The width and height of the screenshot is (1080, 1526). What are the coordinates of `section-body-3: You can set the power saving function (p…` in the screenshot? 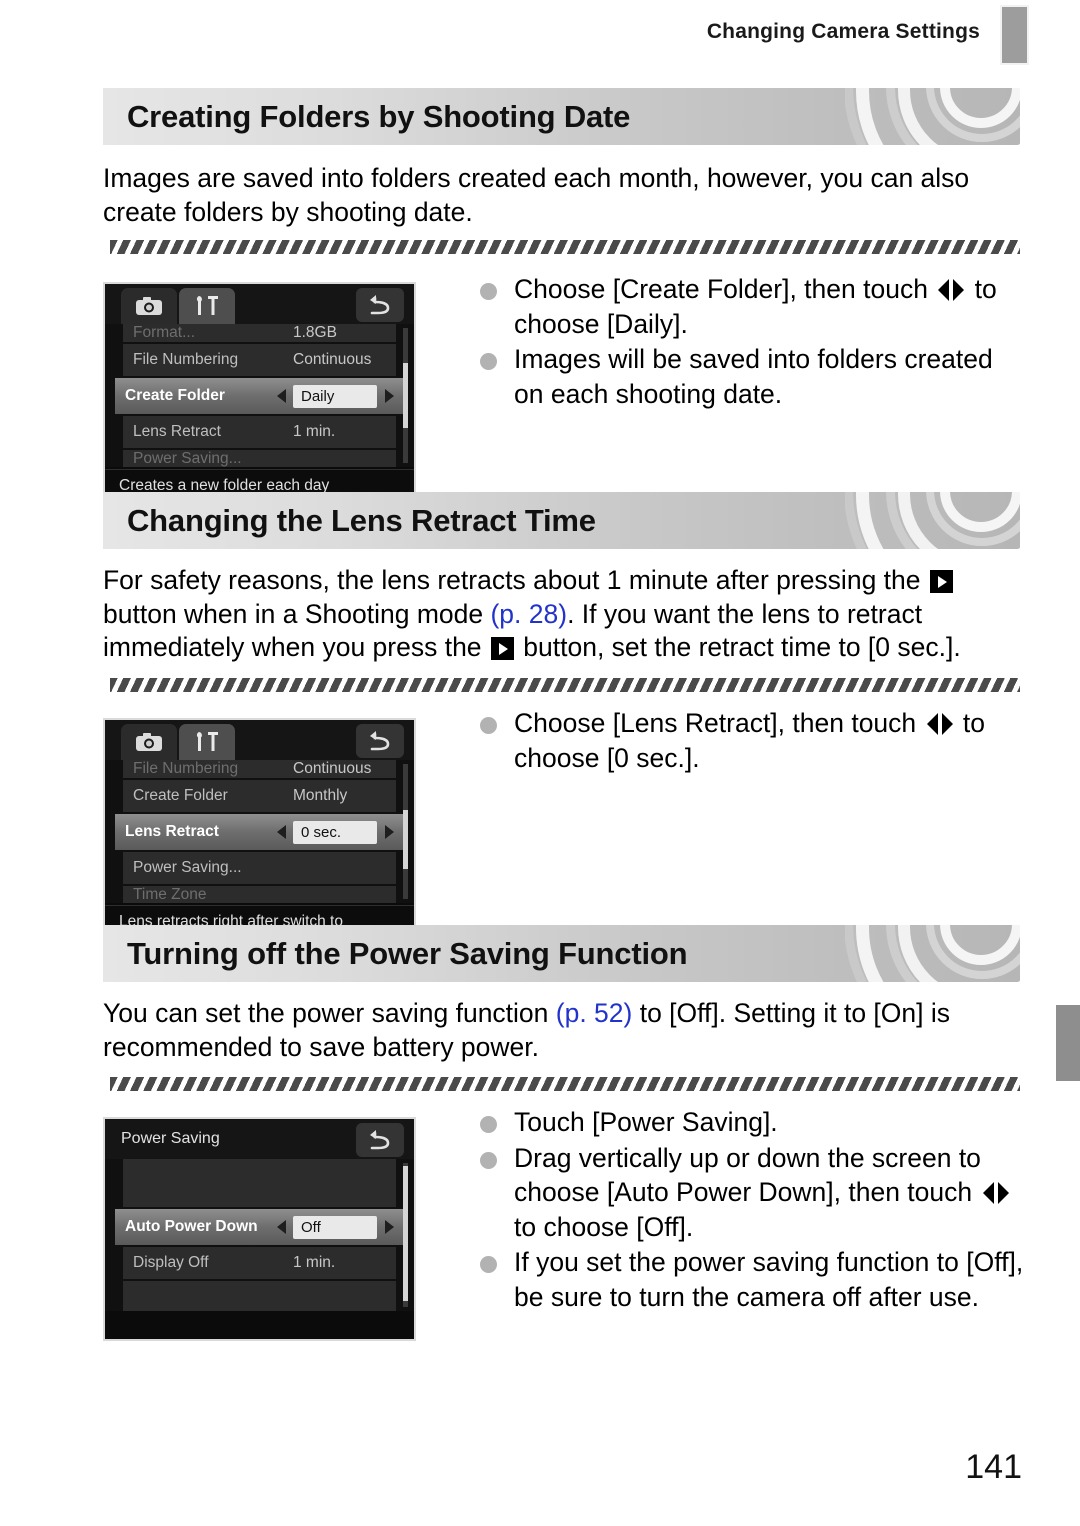 It's located at (527, 1030).